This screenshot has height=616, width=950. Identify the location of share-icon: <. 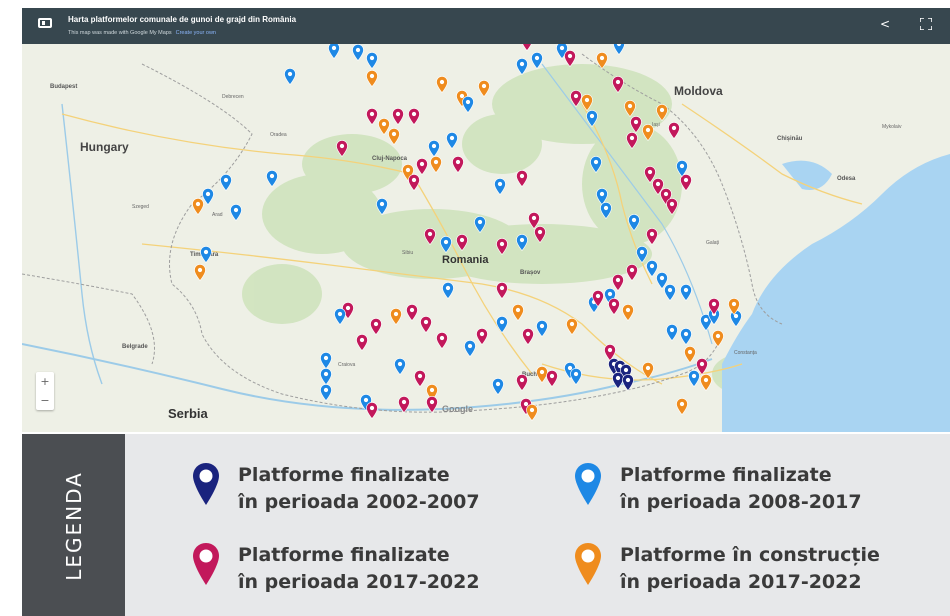
(885, 24).